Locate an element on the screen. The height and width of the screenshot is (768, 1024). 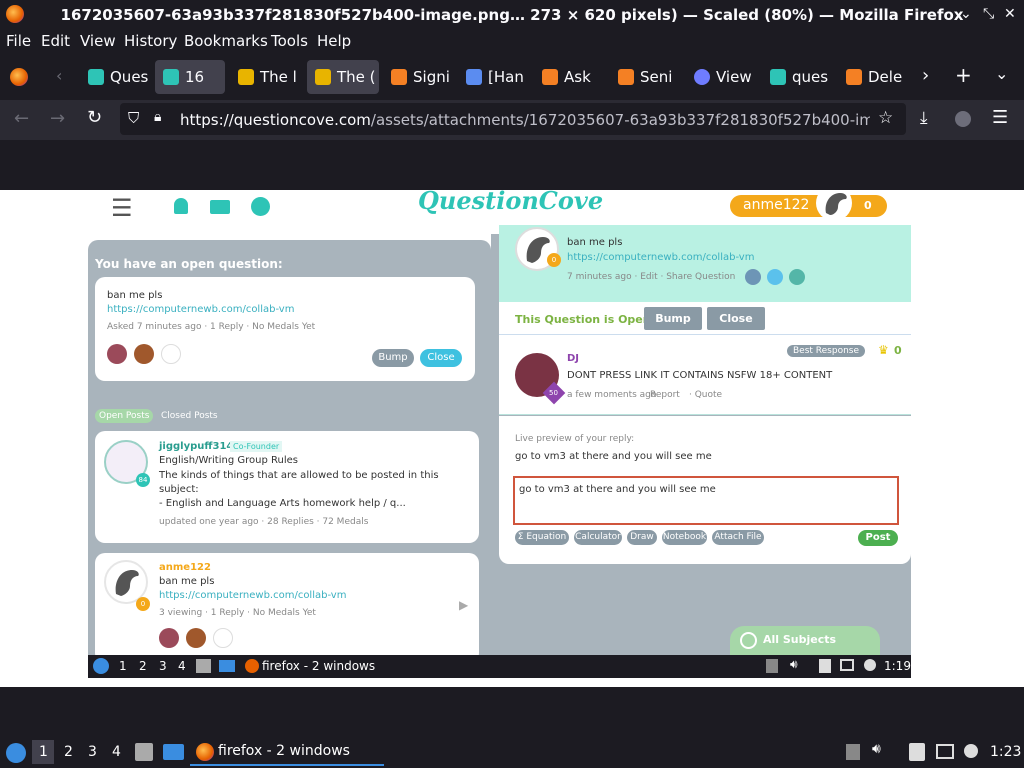
workspace-4: 4 is located at coordinates (116, 752).